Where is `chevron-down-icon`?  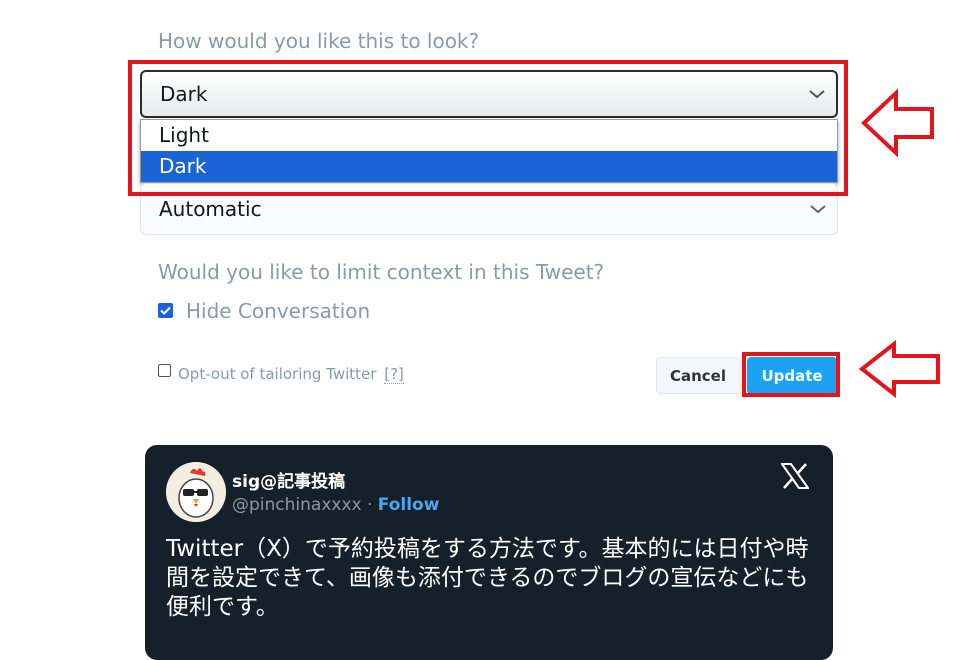 chevron-down-icon is located at coordinates (818, 209).